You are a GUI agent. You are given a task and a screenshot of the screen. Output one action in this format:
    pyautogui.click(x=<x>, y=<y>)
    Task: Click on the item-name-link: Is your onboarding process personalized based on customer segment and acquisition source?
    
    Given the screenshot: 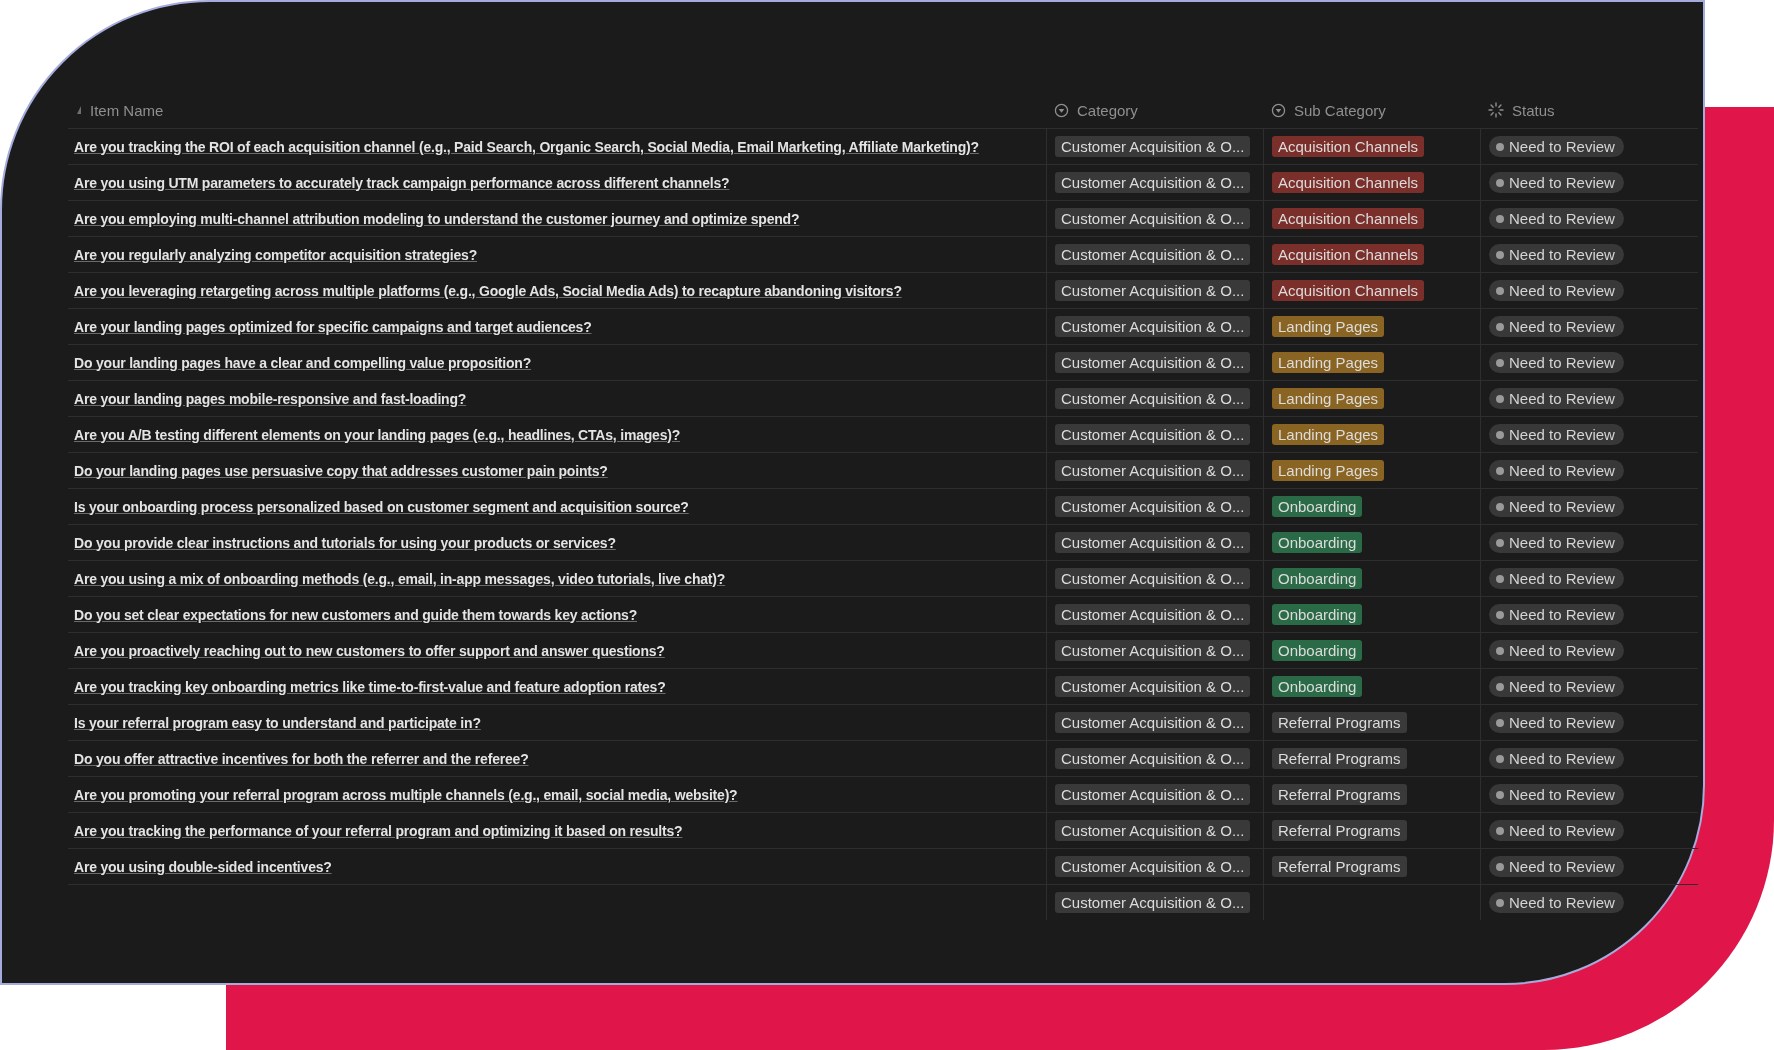 What is the action you would take?
    pyautogui.click(x=381, y=506)
    